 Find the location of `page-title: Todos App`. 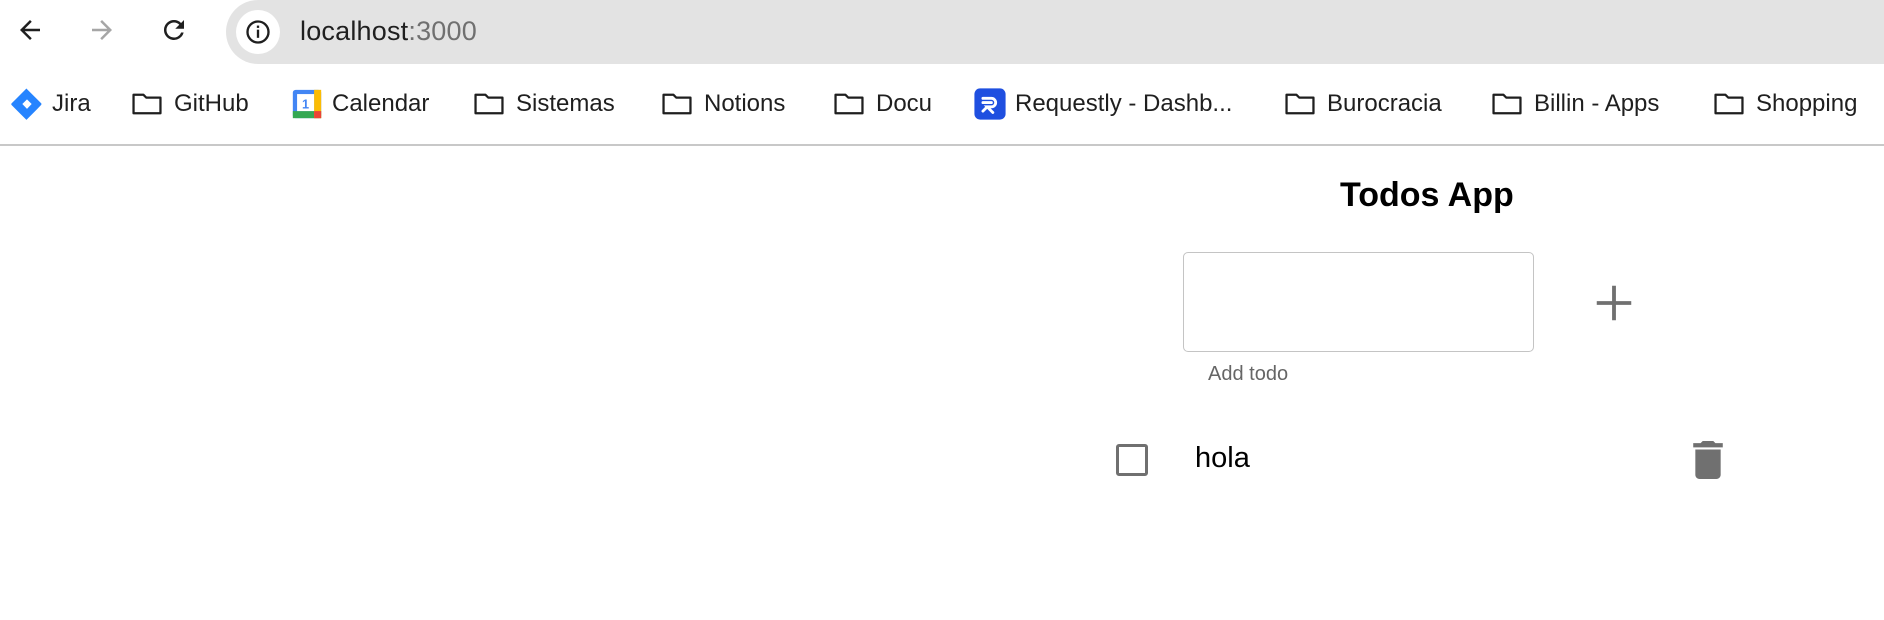

page-title: Todos App is located at coordinates (1427, 195).